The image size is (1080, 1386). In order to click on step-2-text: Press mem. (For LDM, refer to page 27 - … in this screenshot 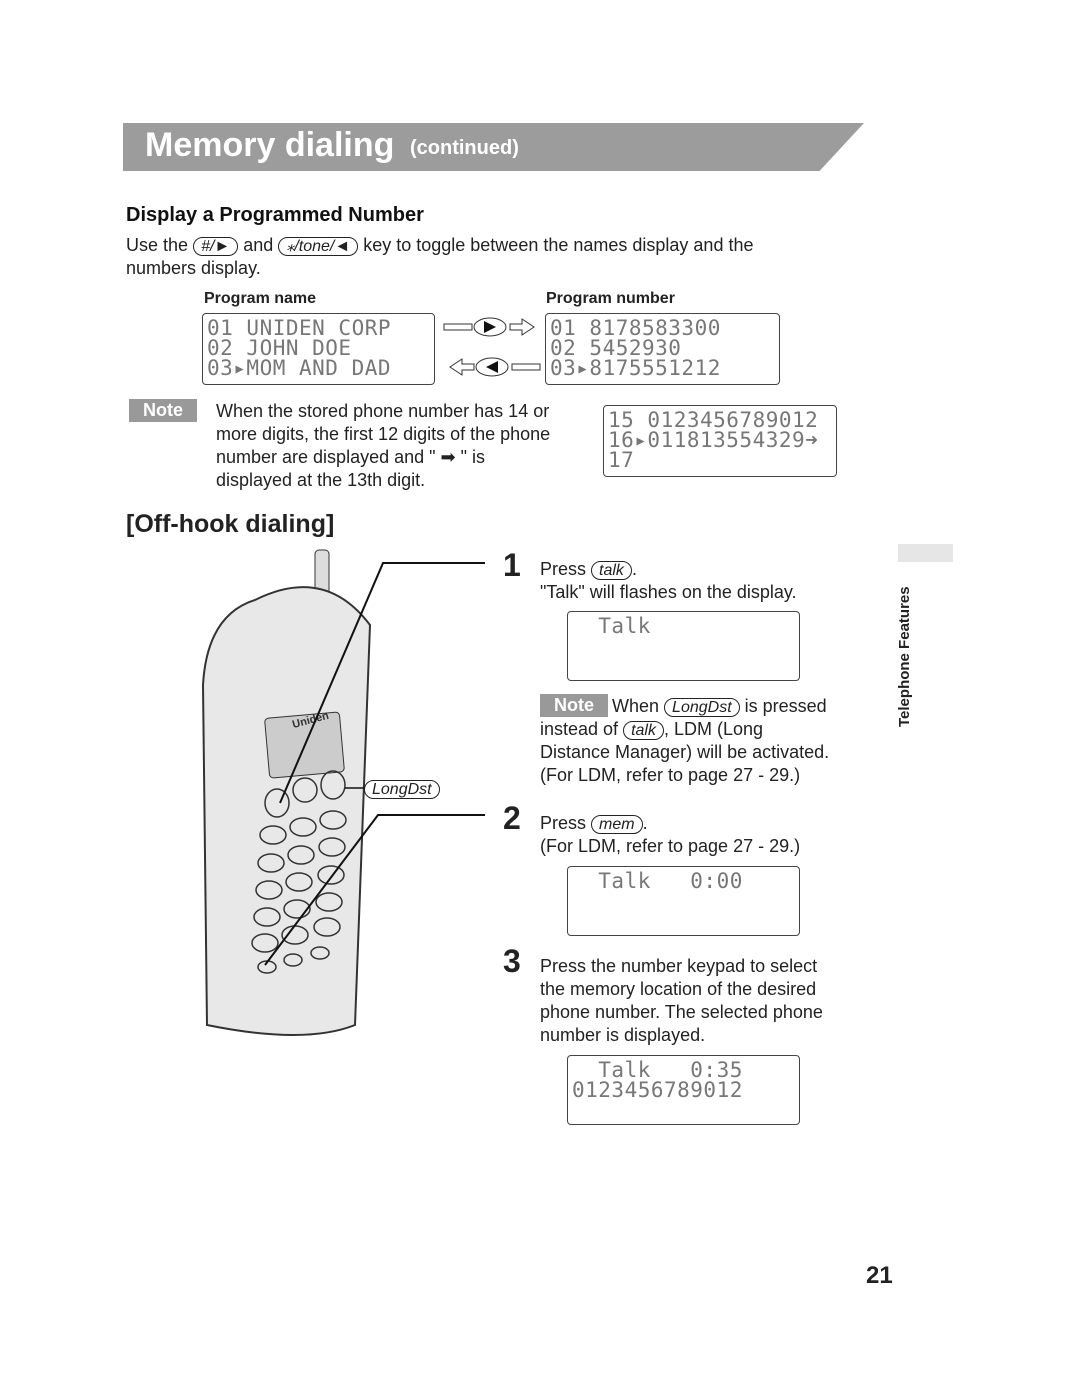, I will do `click(670, 834)`.